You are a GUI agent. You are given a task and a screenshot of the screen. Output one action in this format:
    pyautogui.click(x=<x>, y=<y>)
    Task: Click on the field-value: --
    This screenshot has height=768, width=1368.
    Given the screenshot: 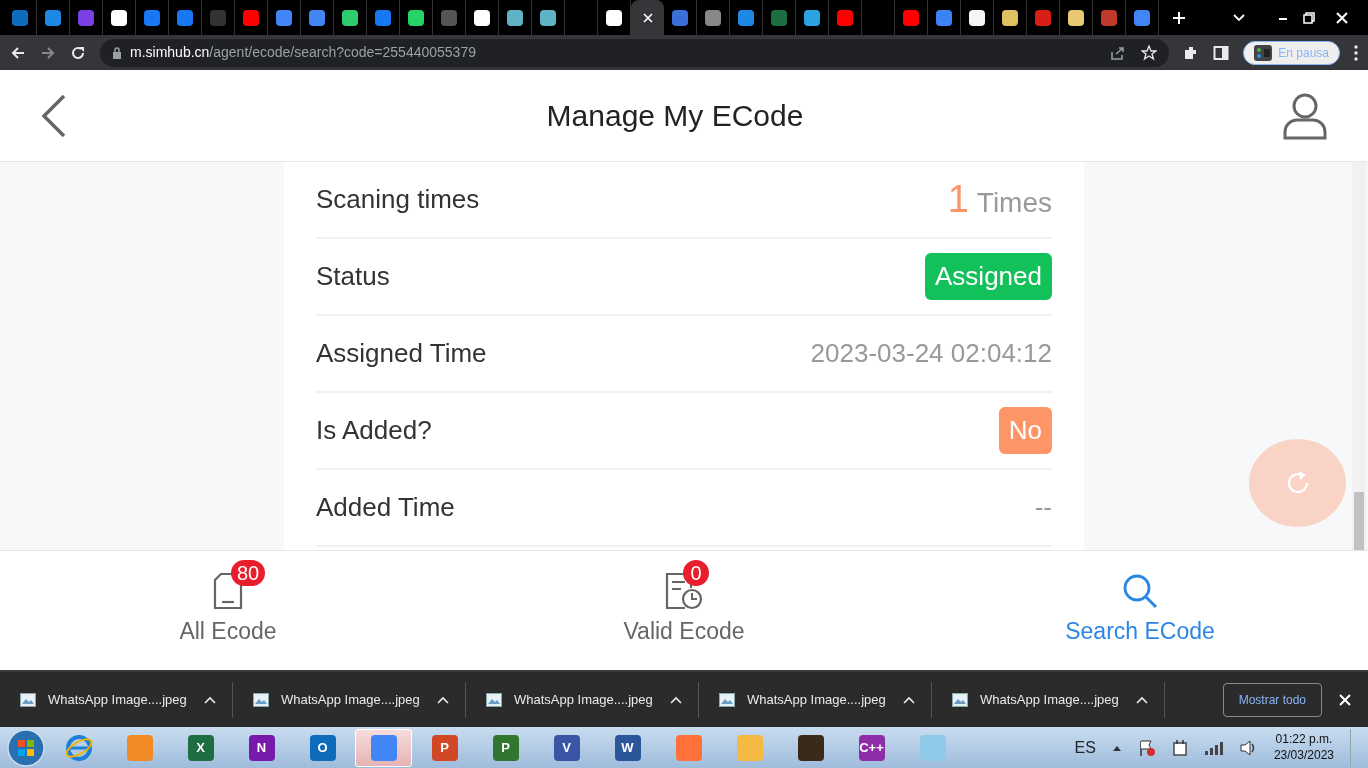 What is the action you would take?
    pyautogui.click(x=1043, y=507)
    